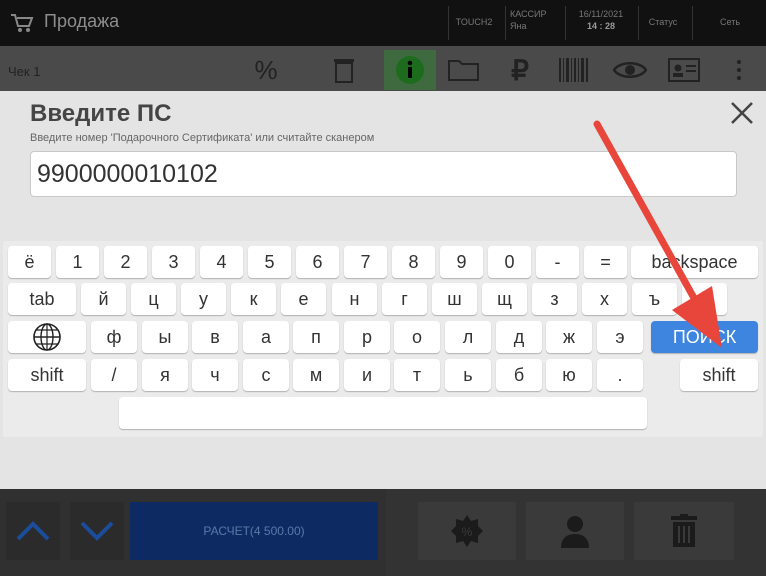 Image resolution: width=766 pixels, height=576 pixels. Describe the element at coordinates (684, 531) in the screenshot. I see `delete-icon` at that location.